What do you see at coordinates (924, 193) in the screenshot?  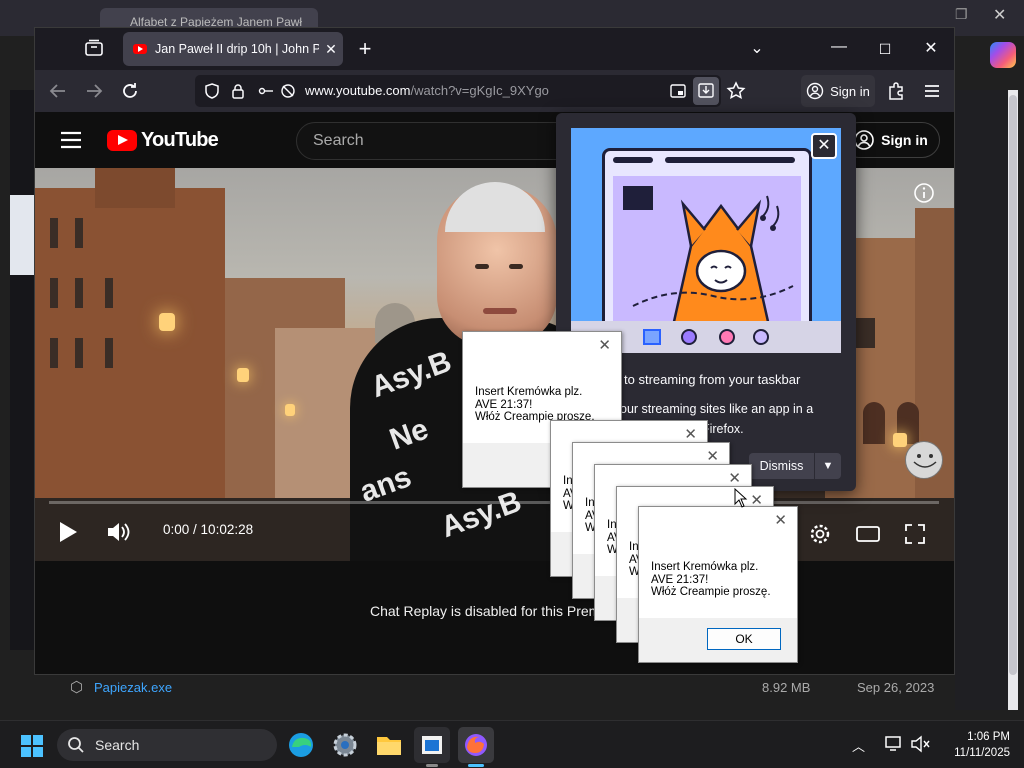 I see `video-info-icon` at bounding box center [924, 193].